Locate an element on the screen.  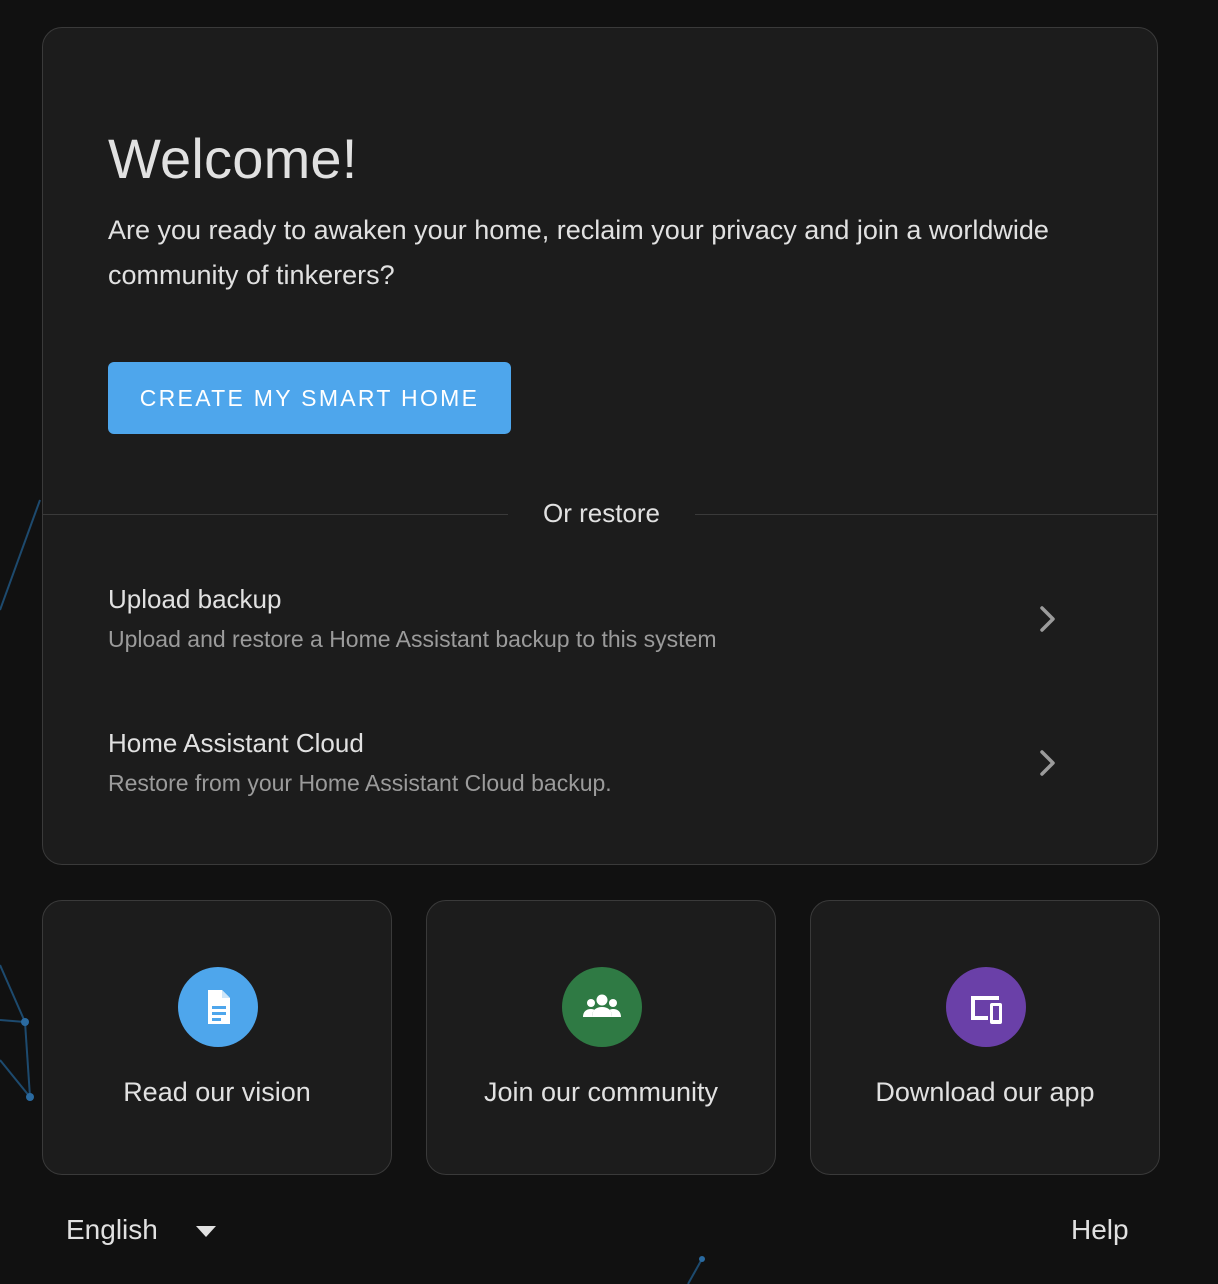
document-icon is located at coordinates (219, 1007).